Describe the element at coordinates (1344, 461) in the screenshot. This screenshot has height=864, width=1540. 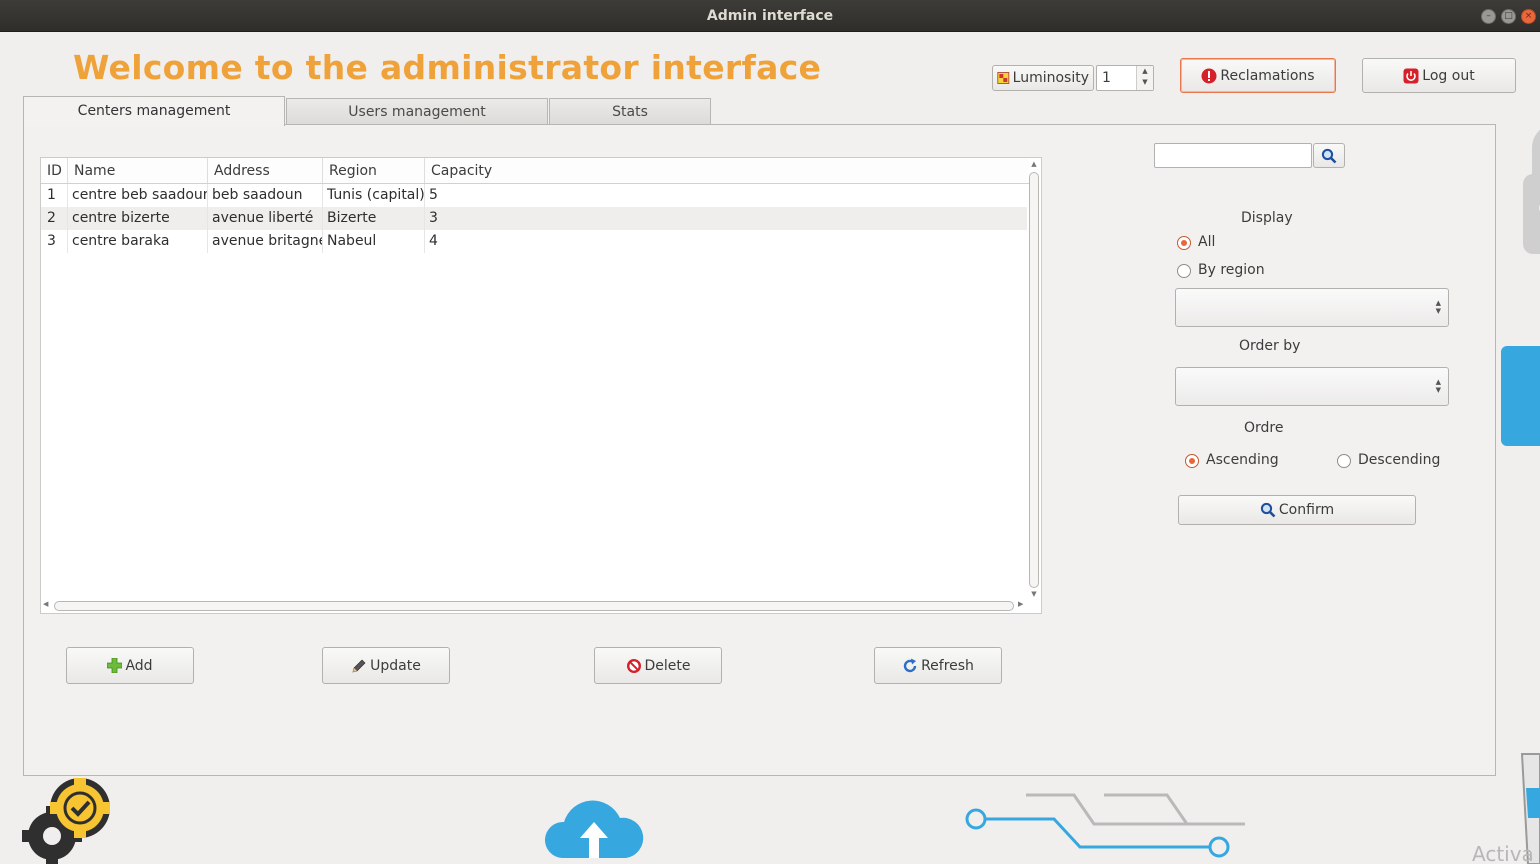
I see `descending-radio` at that location.